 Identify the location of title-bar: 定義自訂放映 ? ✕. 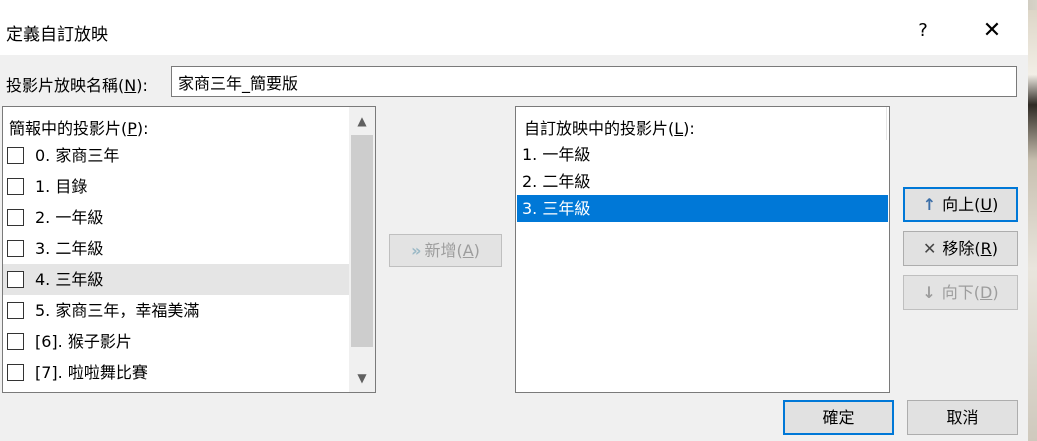
(514, 27).